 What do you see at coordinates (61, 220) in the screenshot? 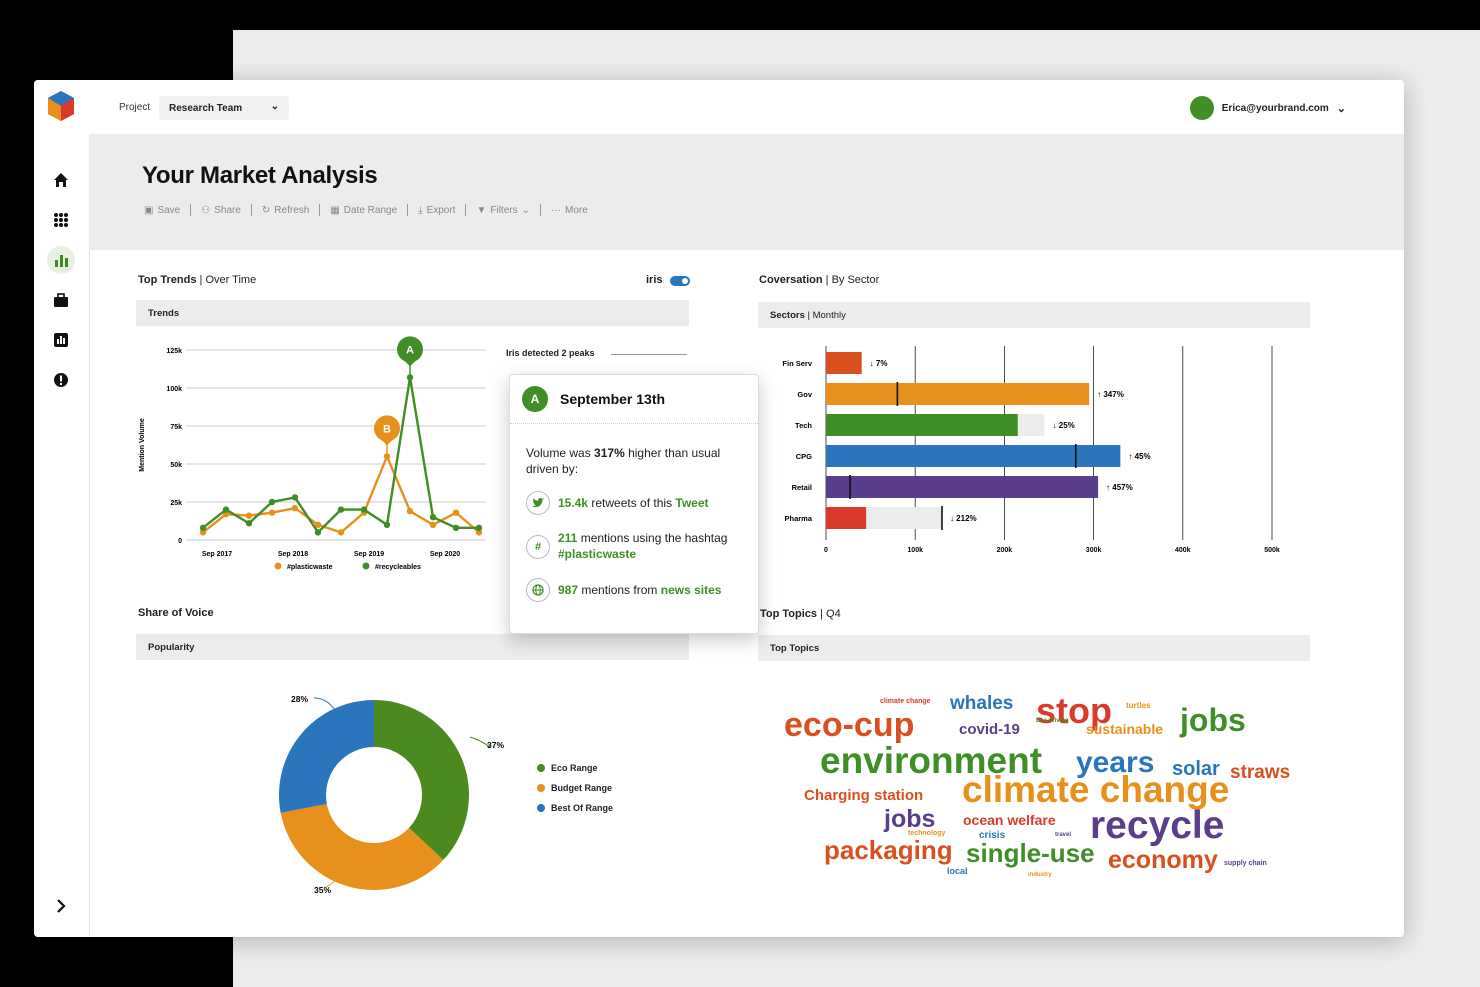
I see `apps-grid-icon` at bounding box center [61, 220].